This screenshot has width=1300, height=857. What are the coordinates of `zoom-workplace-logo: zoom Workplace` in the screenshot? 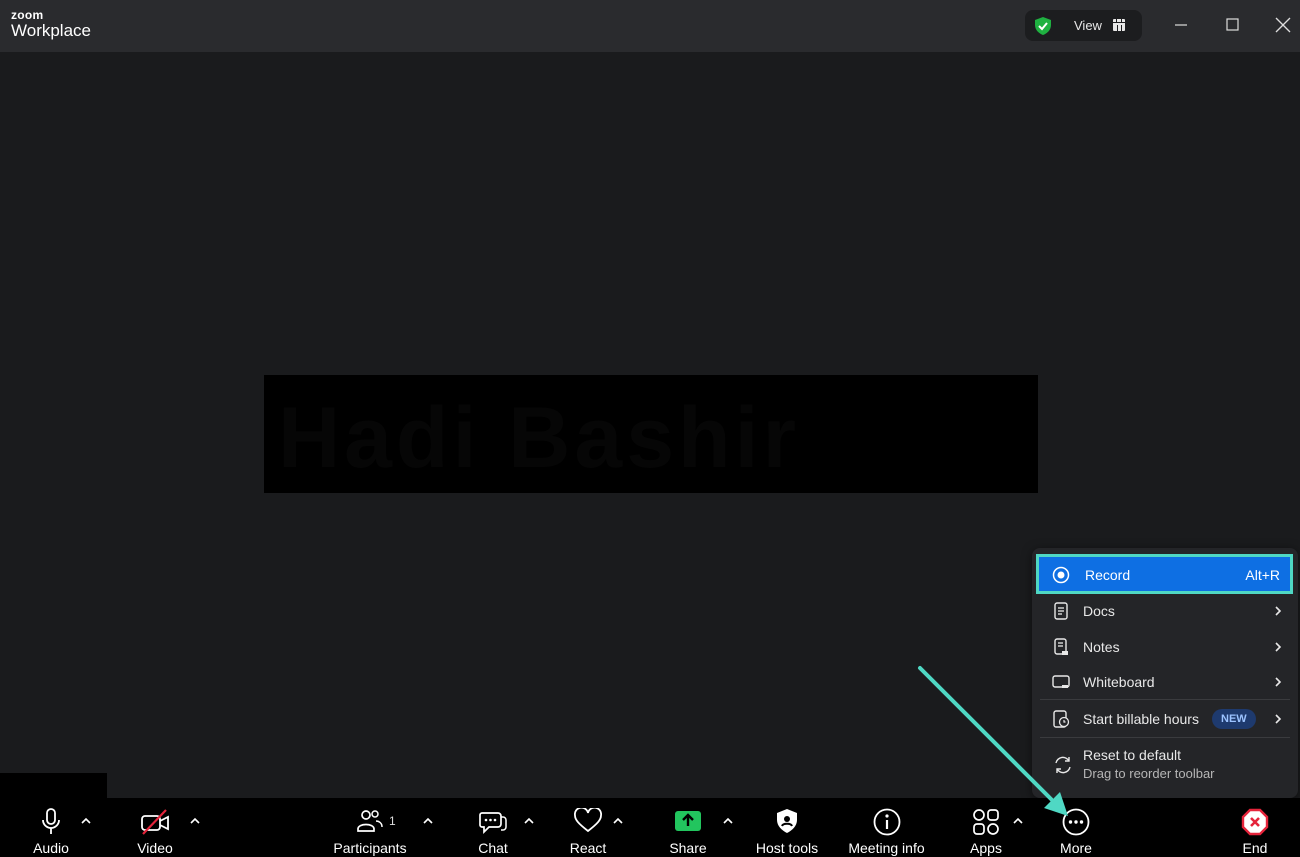 It's located at (51, 24).